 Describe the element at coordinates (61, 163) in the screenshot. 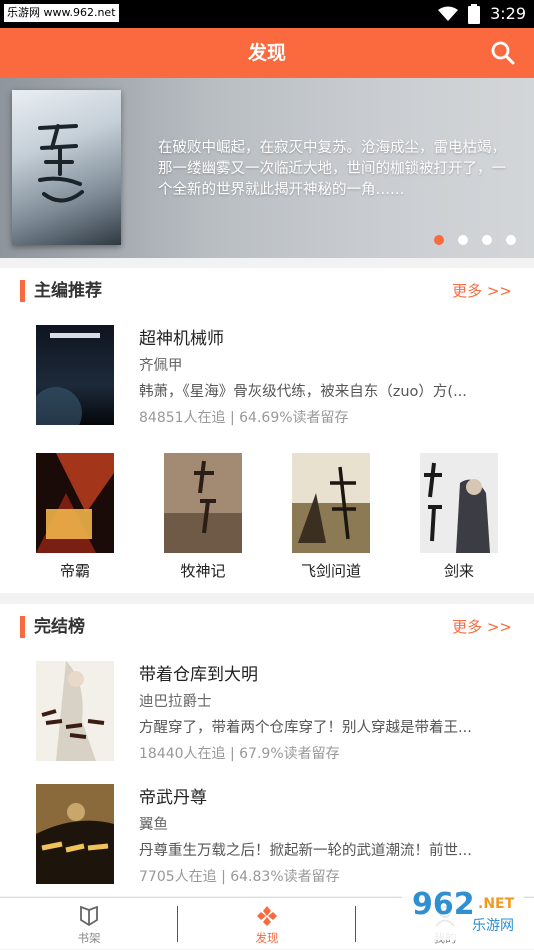

I see `cover-calligraphy` at that location.